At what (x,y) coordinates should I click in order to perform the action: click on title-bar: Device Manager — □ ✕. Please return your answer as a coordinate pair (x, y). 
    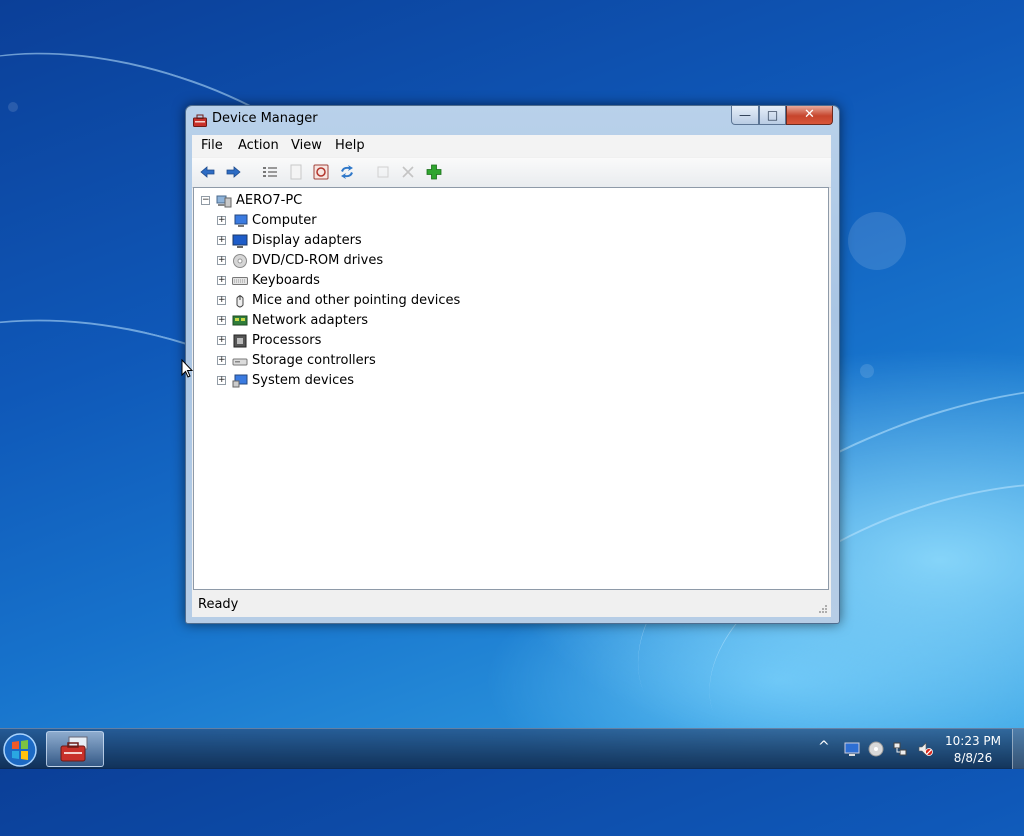
    Looking at the image, I should click on (512, 120).